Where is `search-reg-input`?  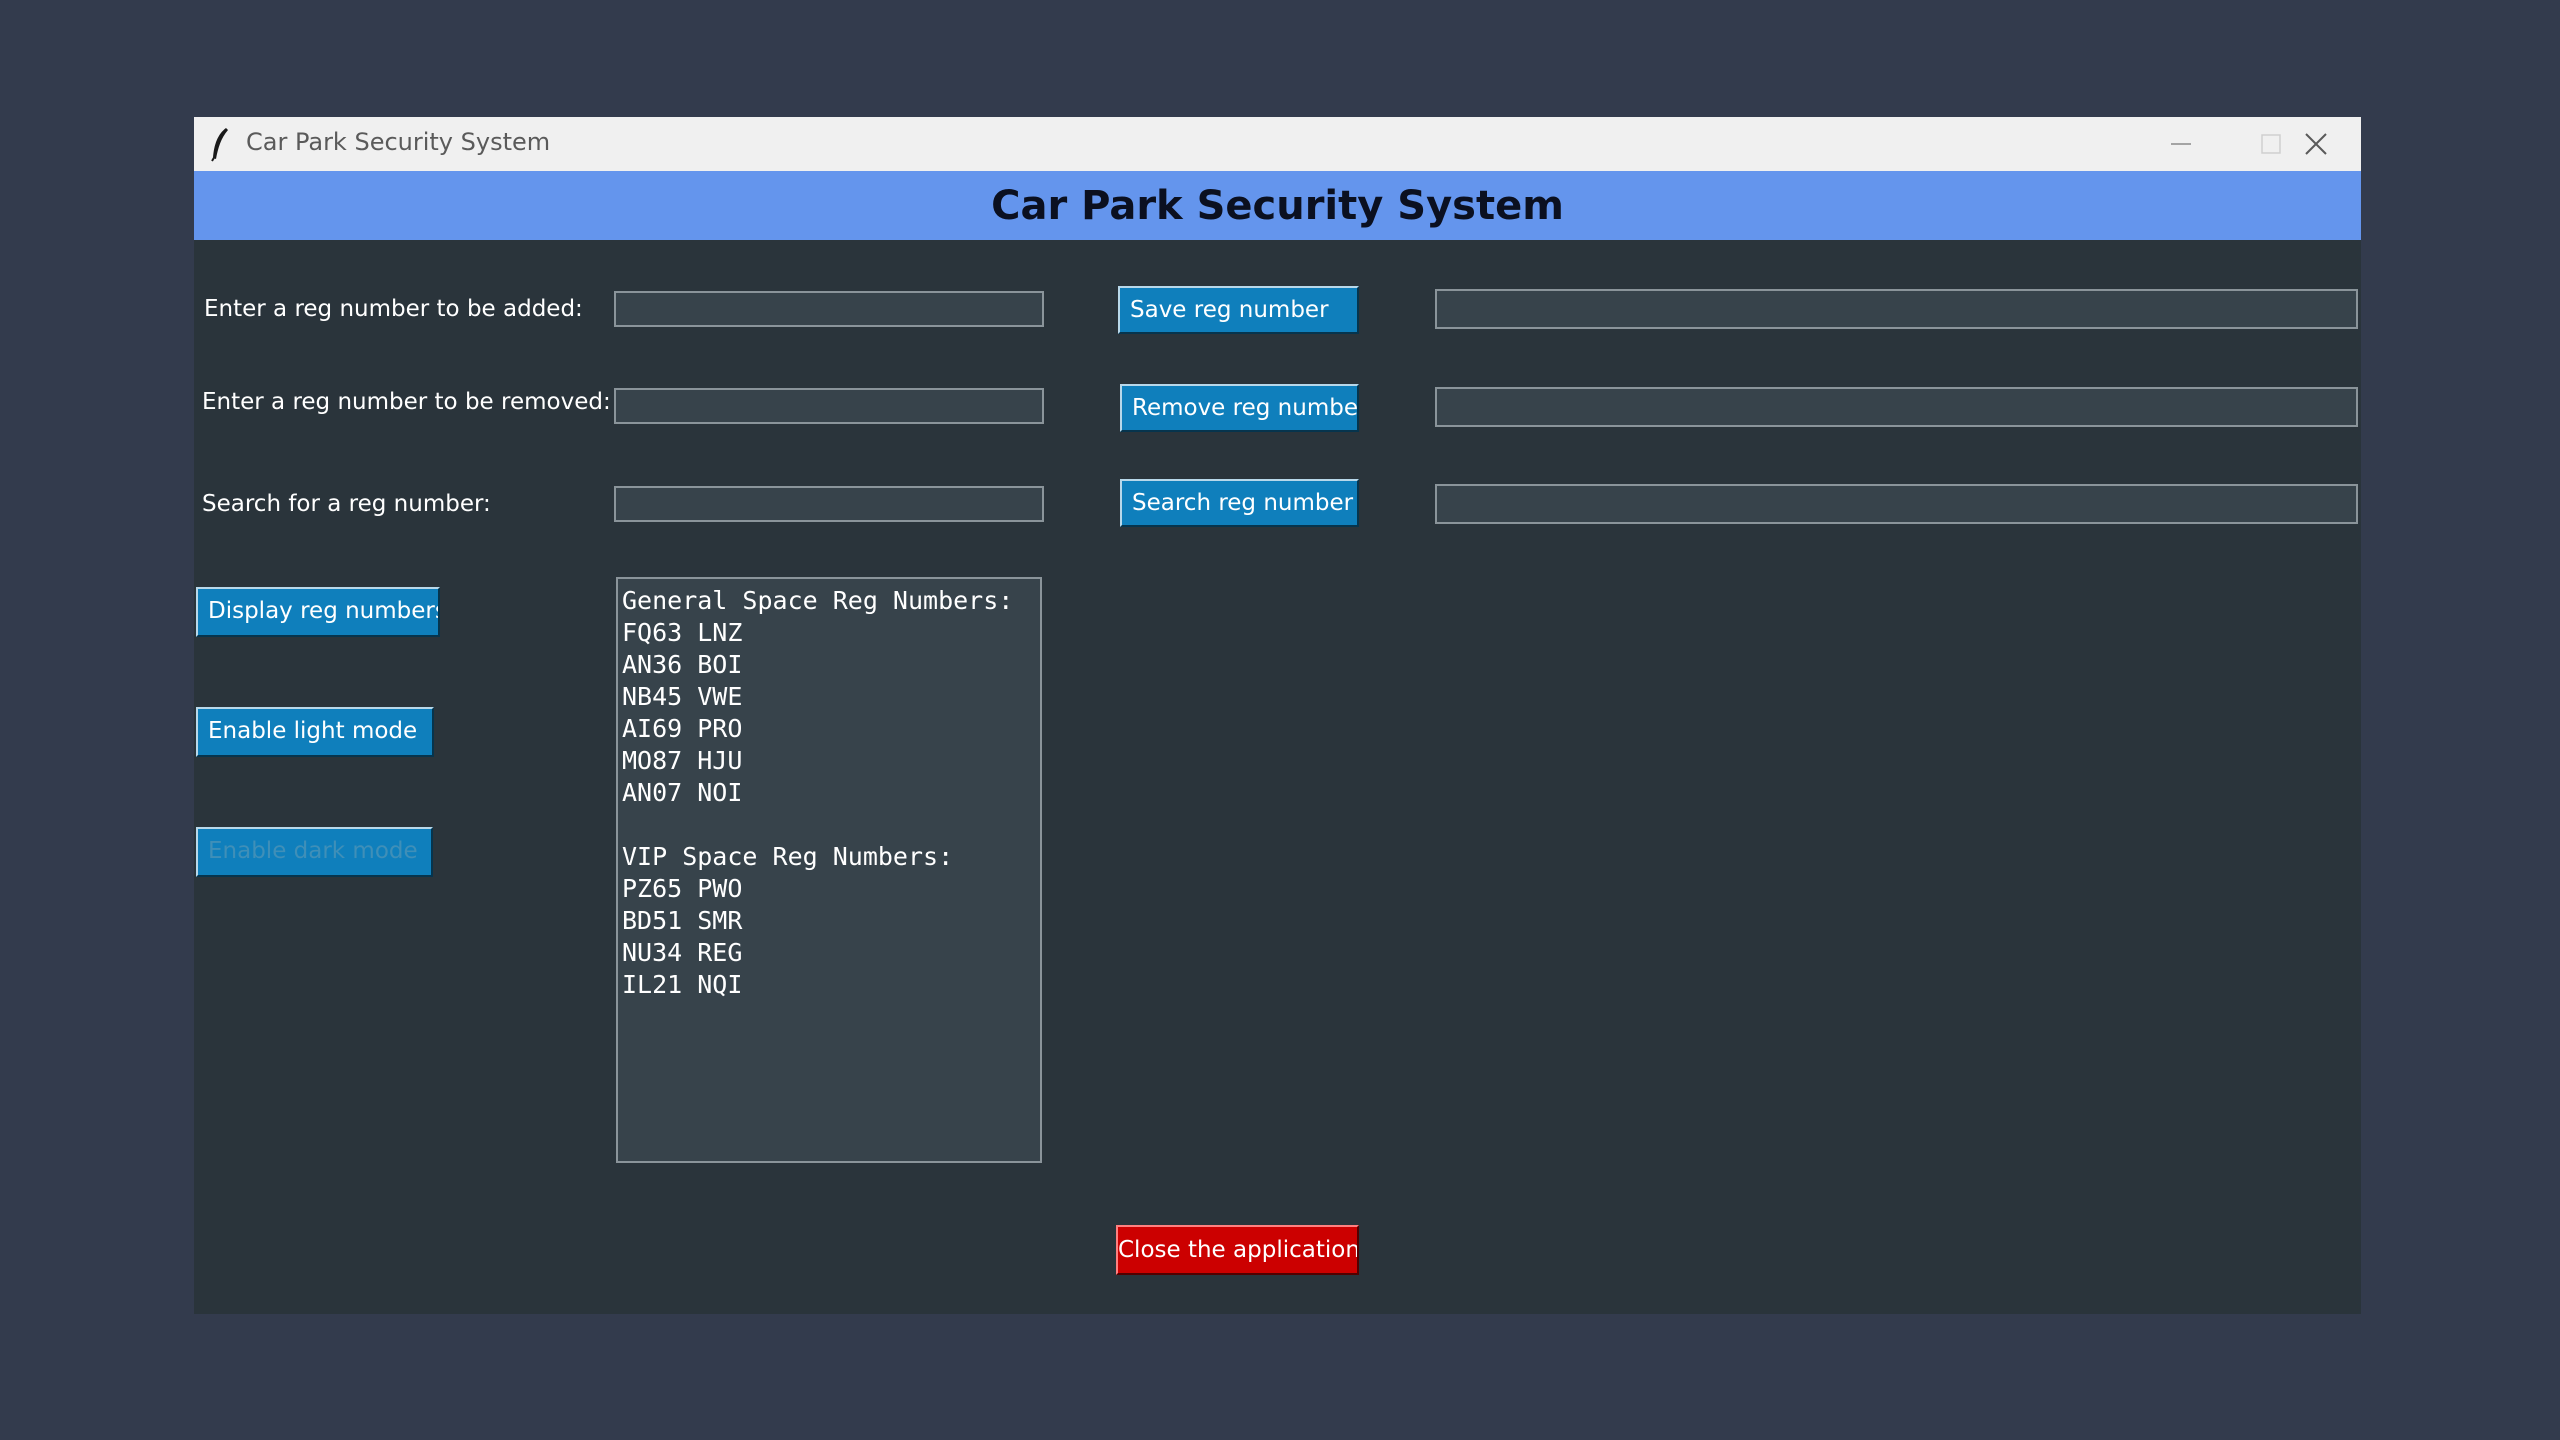 search-reg-input is located at coordinates (829, 504).